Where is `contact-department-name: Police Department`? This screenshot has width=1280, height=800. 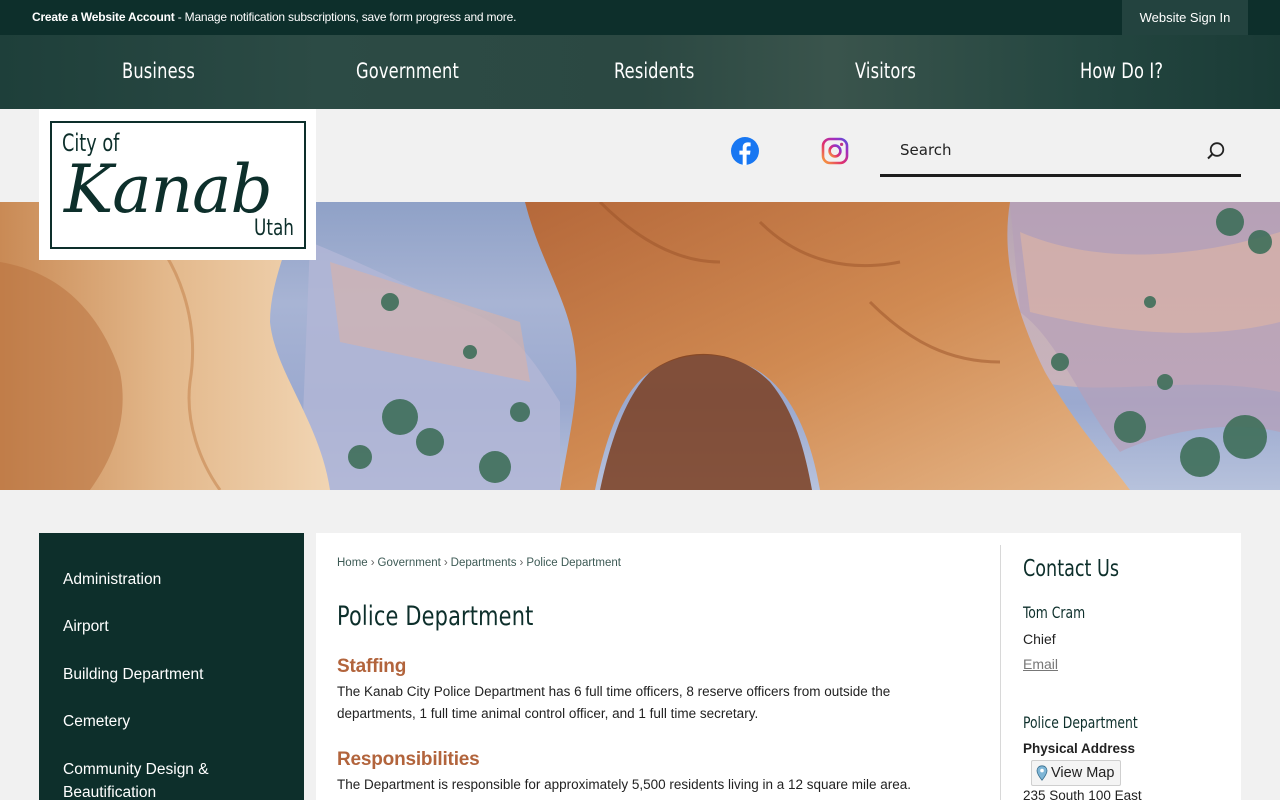
contact-department-name: Police Department is located at coordinates (1080, 722).